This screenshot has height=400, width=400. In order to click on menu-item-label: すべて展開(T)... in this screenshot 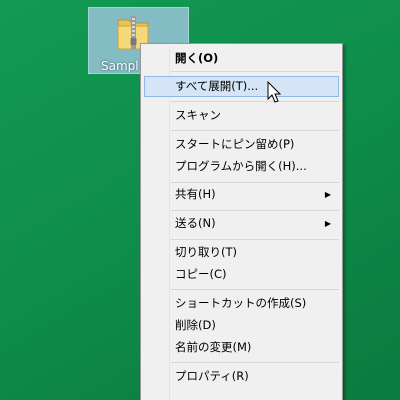, I will do `click(217, 86)`.